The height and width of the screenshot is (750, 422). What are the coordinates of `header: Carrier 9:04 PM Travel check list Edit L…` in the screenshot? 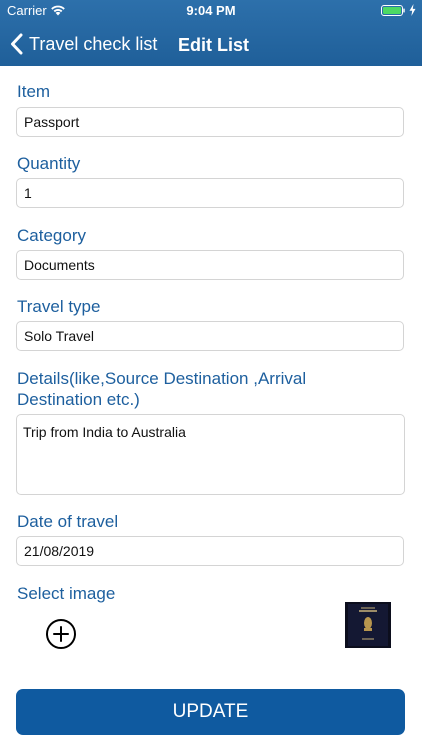 It's located at (211, 33).